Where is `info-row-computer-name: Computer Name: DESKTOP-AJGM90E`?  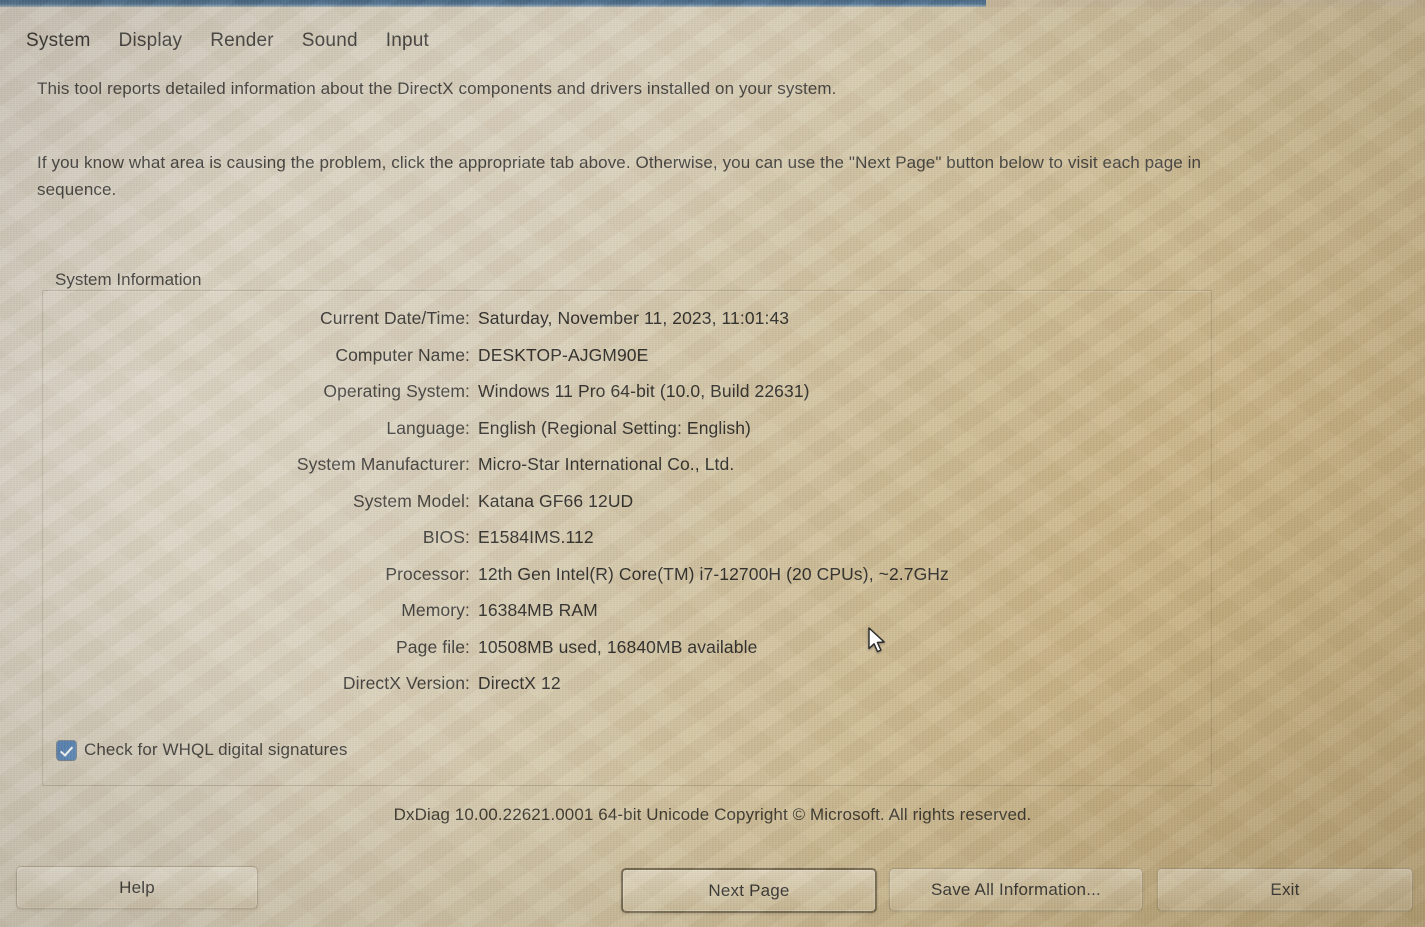
info-row-computer-name: Computer Name: DESKTOP-AJGM90E is located at coordinates (712, 363).